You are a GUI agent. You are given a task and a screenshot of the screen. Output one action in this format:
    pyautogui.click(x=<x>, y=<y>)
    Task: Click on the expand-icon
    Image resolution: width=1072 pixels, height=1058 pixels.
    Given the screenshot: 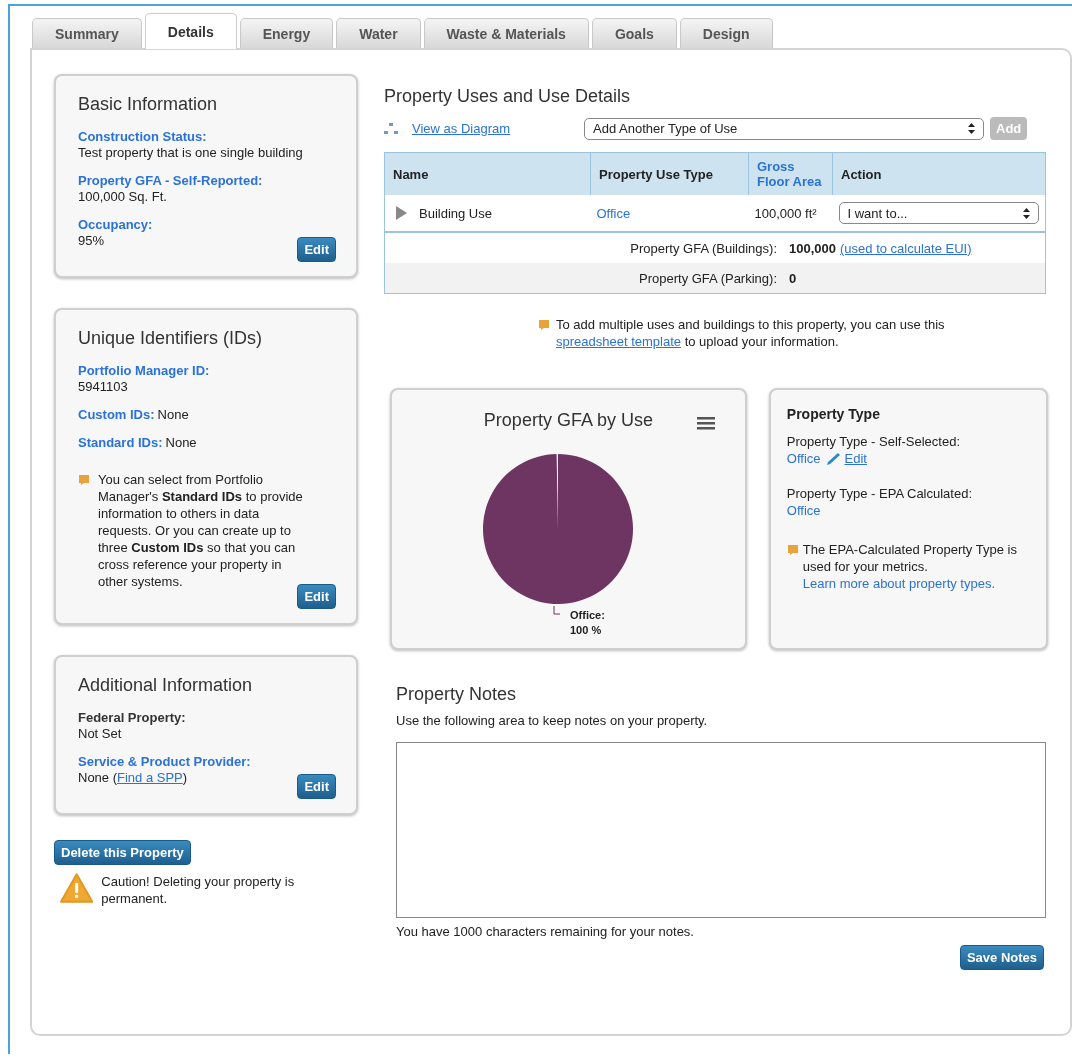 What is the action you would take?
    pyautogui.click(x=401, y=213)
    